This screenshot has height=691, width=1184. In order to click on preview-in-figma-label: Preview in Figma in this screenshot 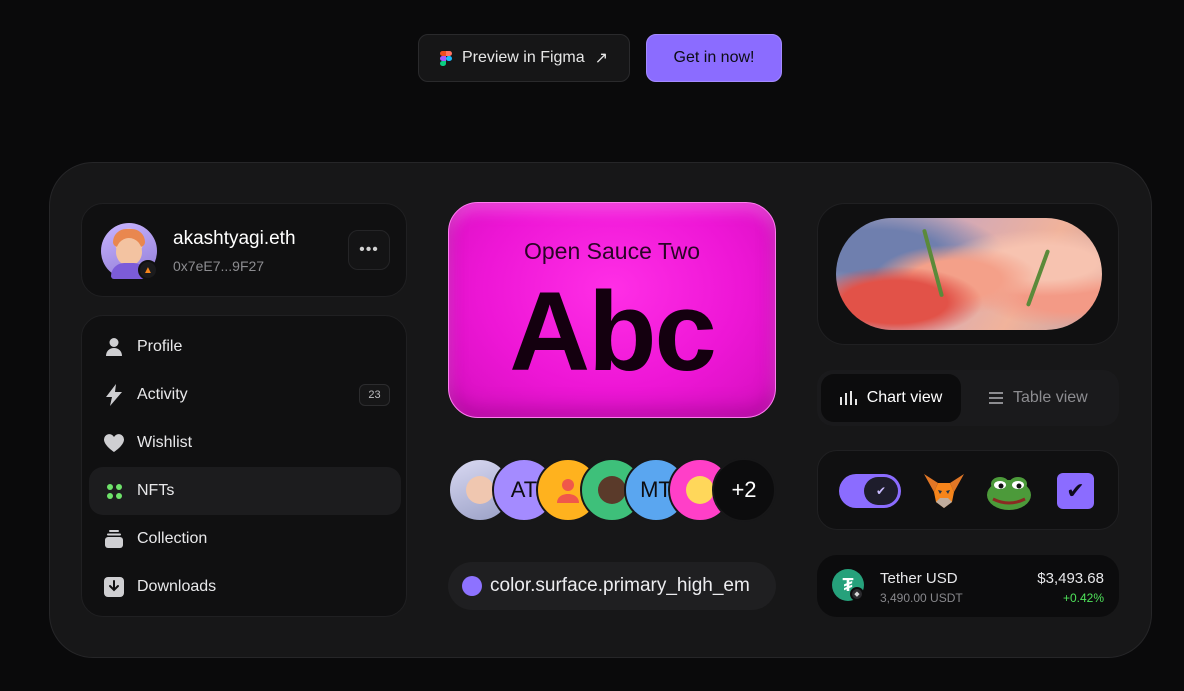, I will do `click(523, 57)`.